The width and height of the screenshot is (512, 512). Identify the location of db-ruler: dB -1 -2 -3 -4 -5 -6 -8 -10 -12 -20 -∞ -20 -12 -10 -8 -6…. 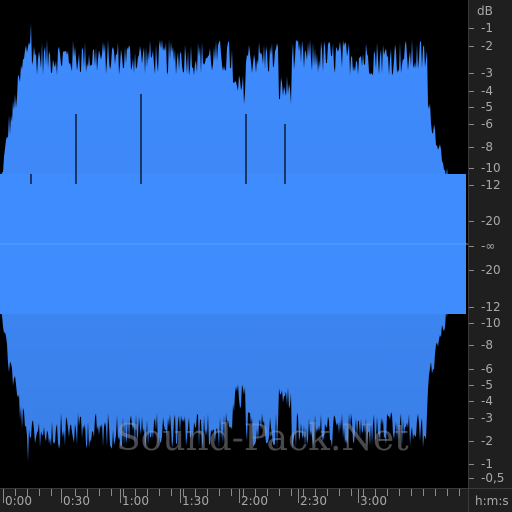
(490, 244).